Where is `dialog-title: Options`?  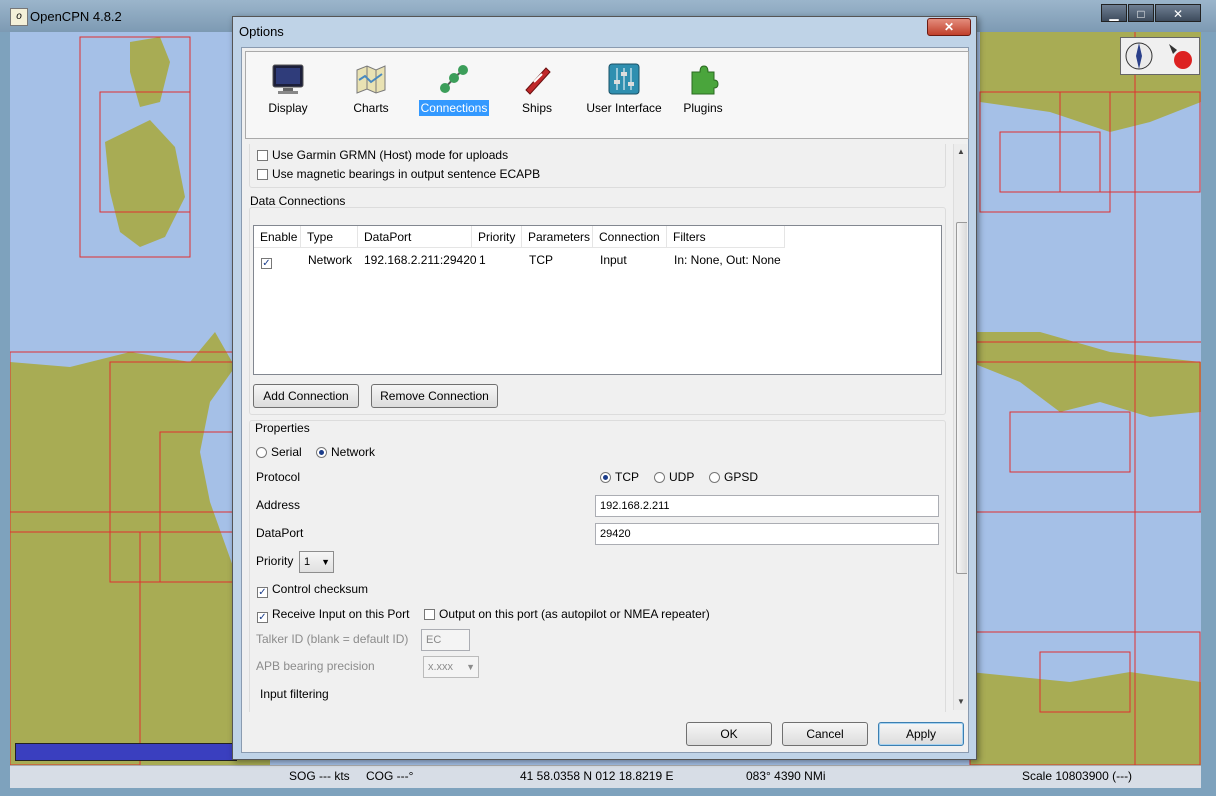 dialog-title: Options is located at coordinates (261, 31).